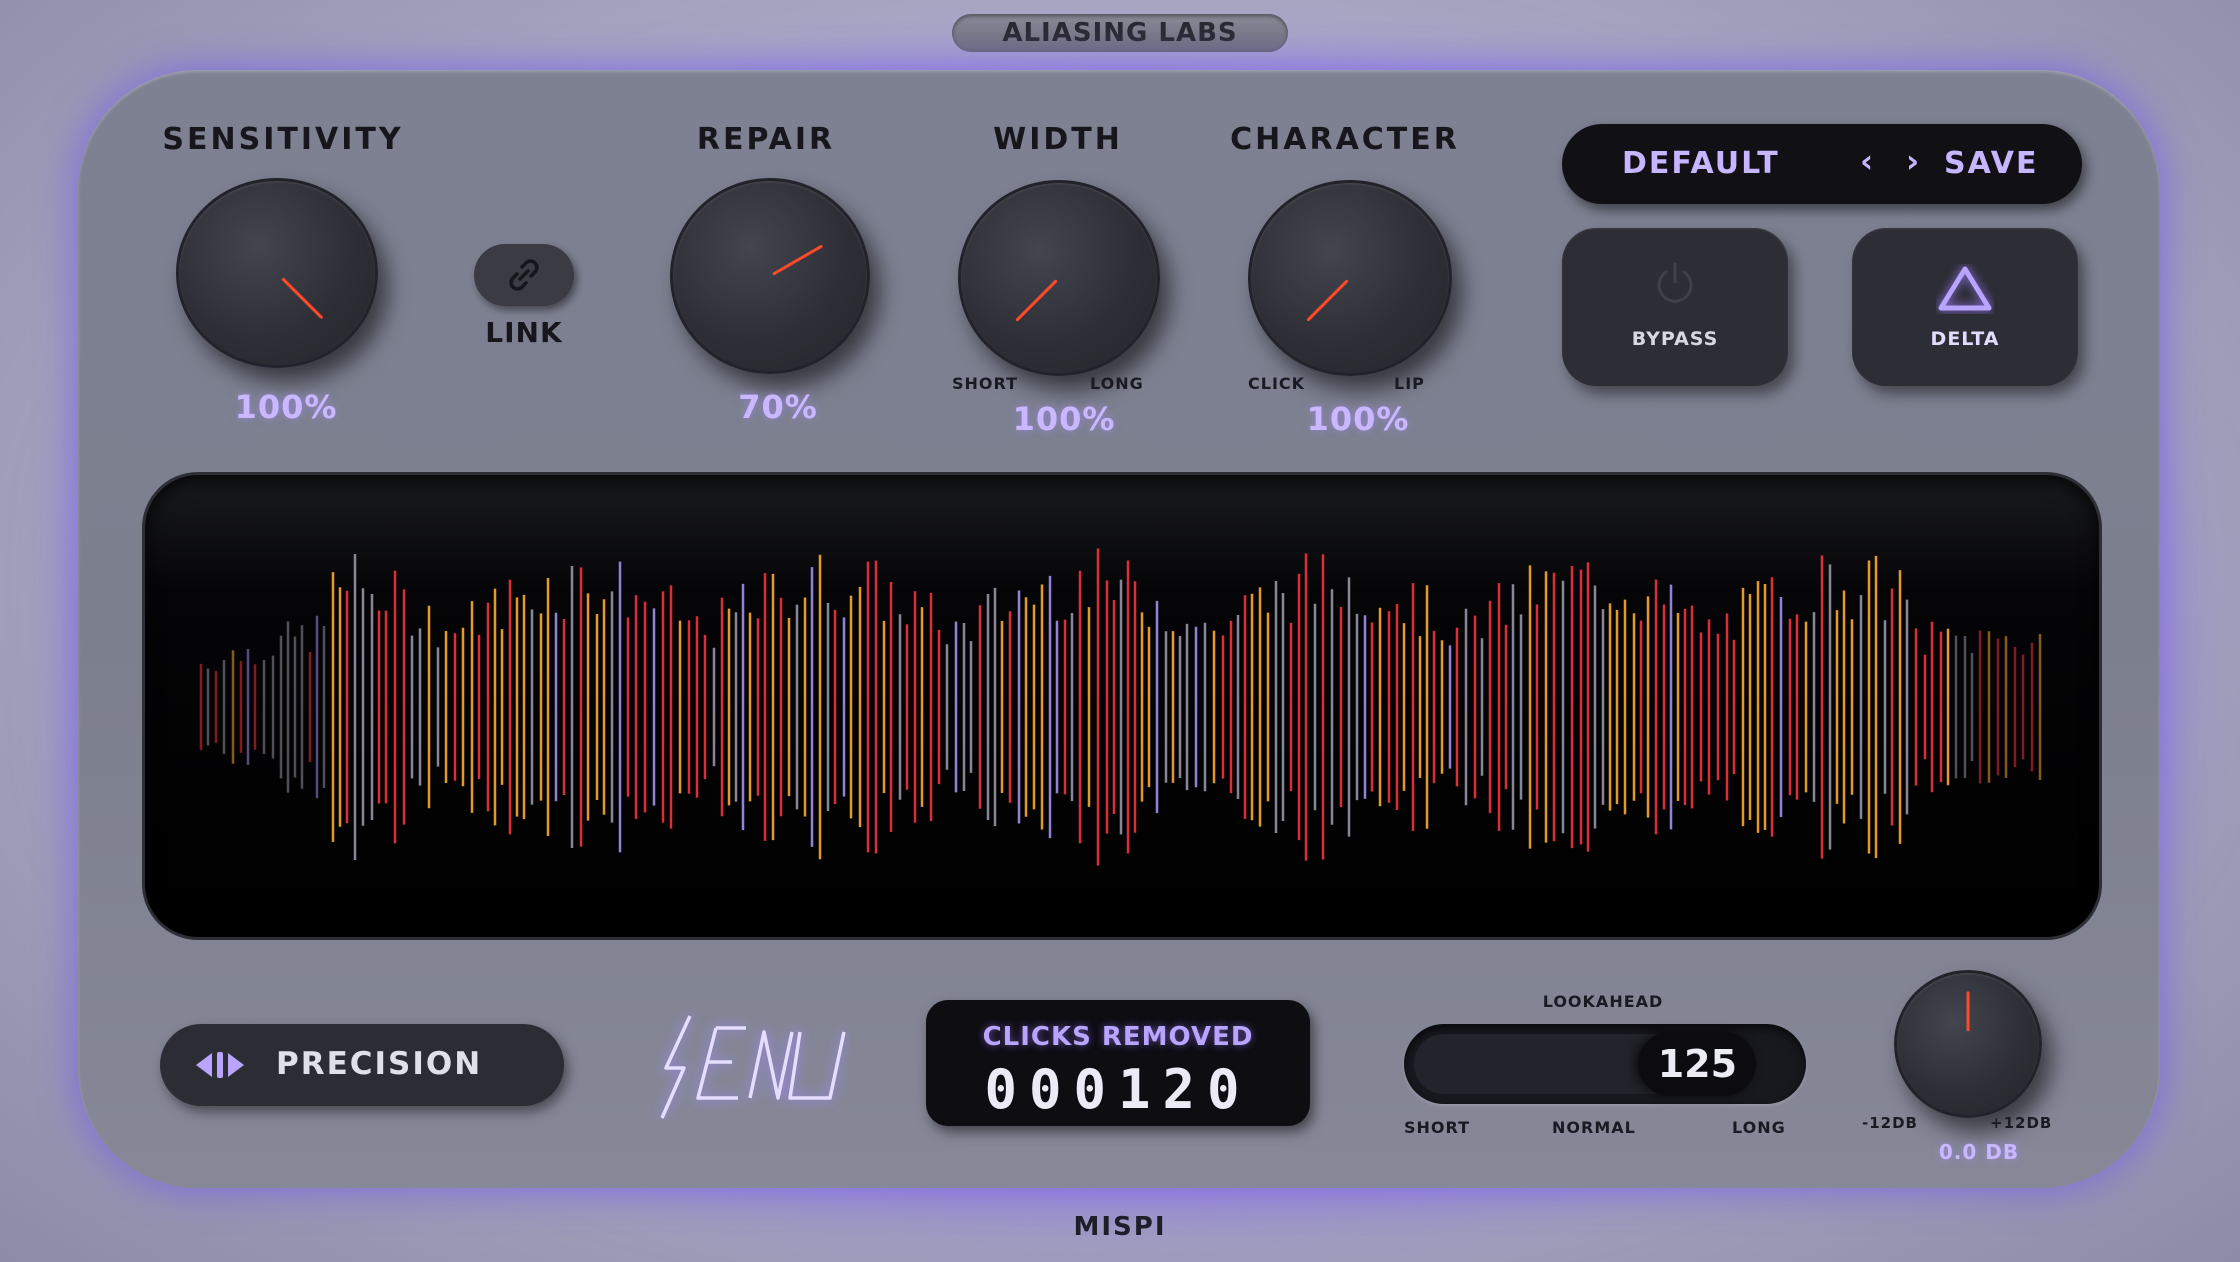 Image resolution: width=2240 pixels, height=1262 pixels. I want to click on clicks-removed-counter: CLICKS REMOVED 000120, so click(1118, 1063).